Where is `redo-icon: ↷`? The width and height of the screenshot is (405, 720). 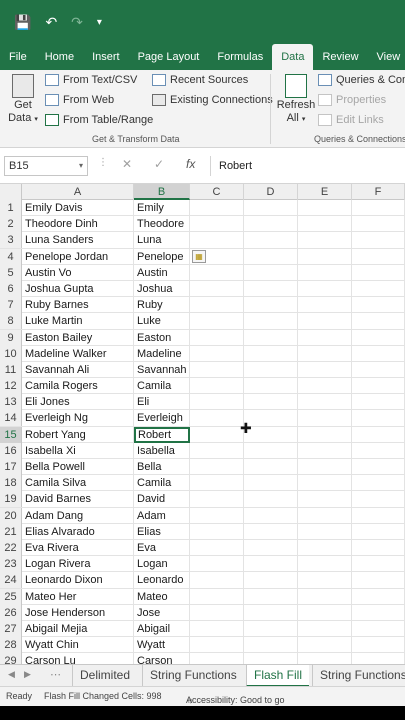
redo-icon: ↷ is located at coordinates (77, 22).